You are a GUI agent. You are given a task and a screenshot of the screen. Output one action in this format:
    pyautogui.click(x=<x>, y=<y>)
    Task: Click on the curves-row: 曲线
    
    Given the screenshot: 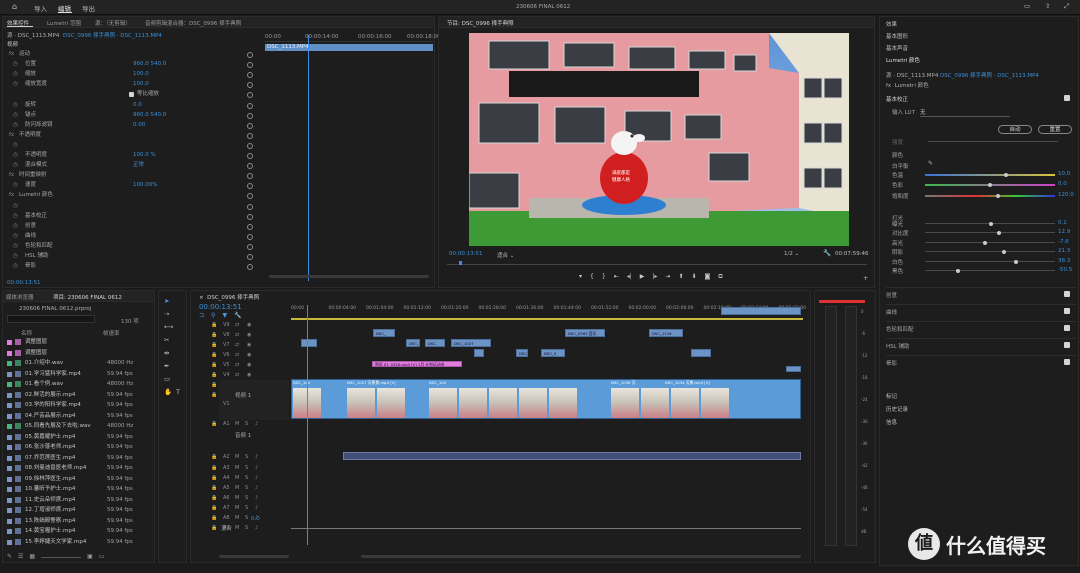 What is the action you would take?
    pyautogui.click(x=981, y=310)
    